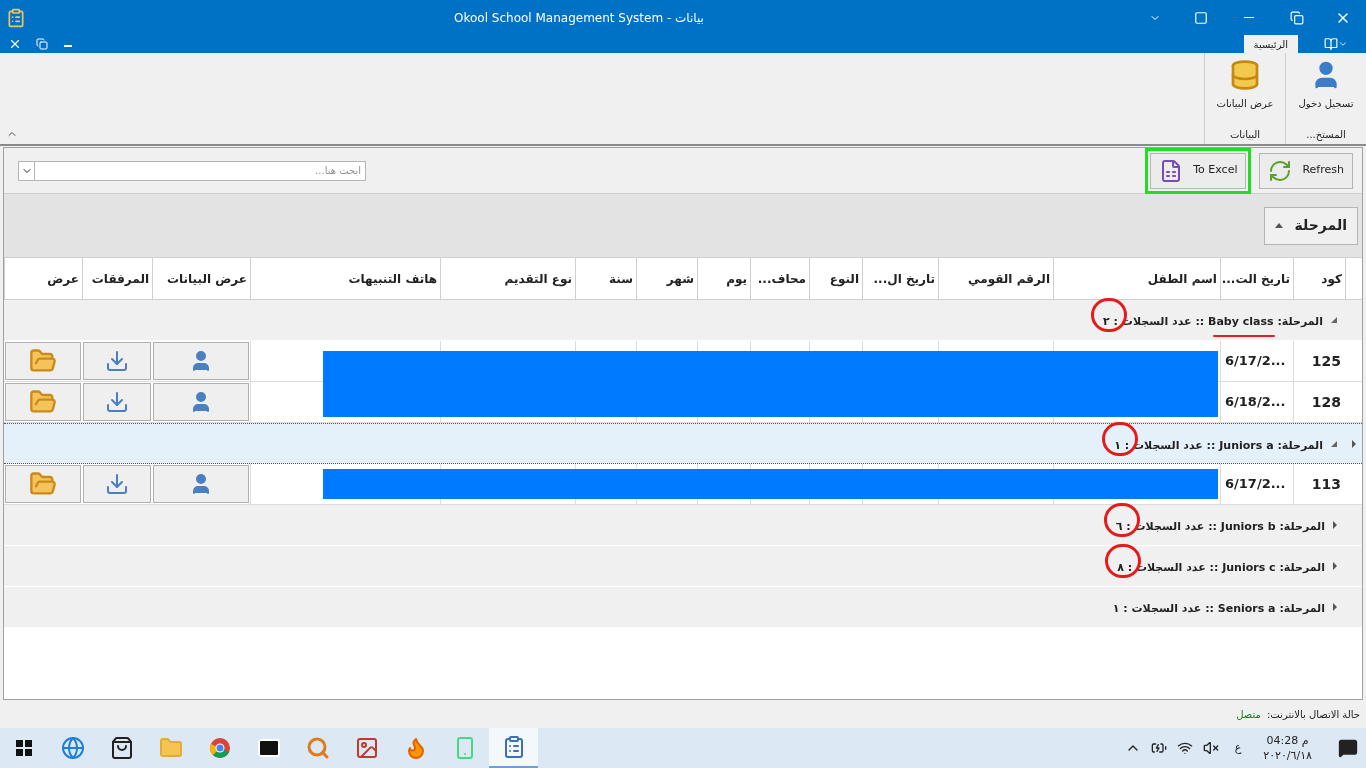  I want to click on column-header: كود, so click(1319, 278).